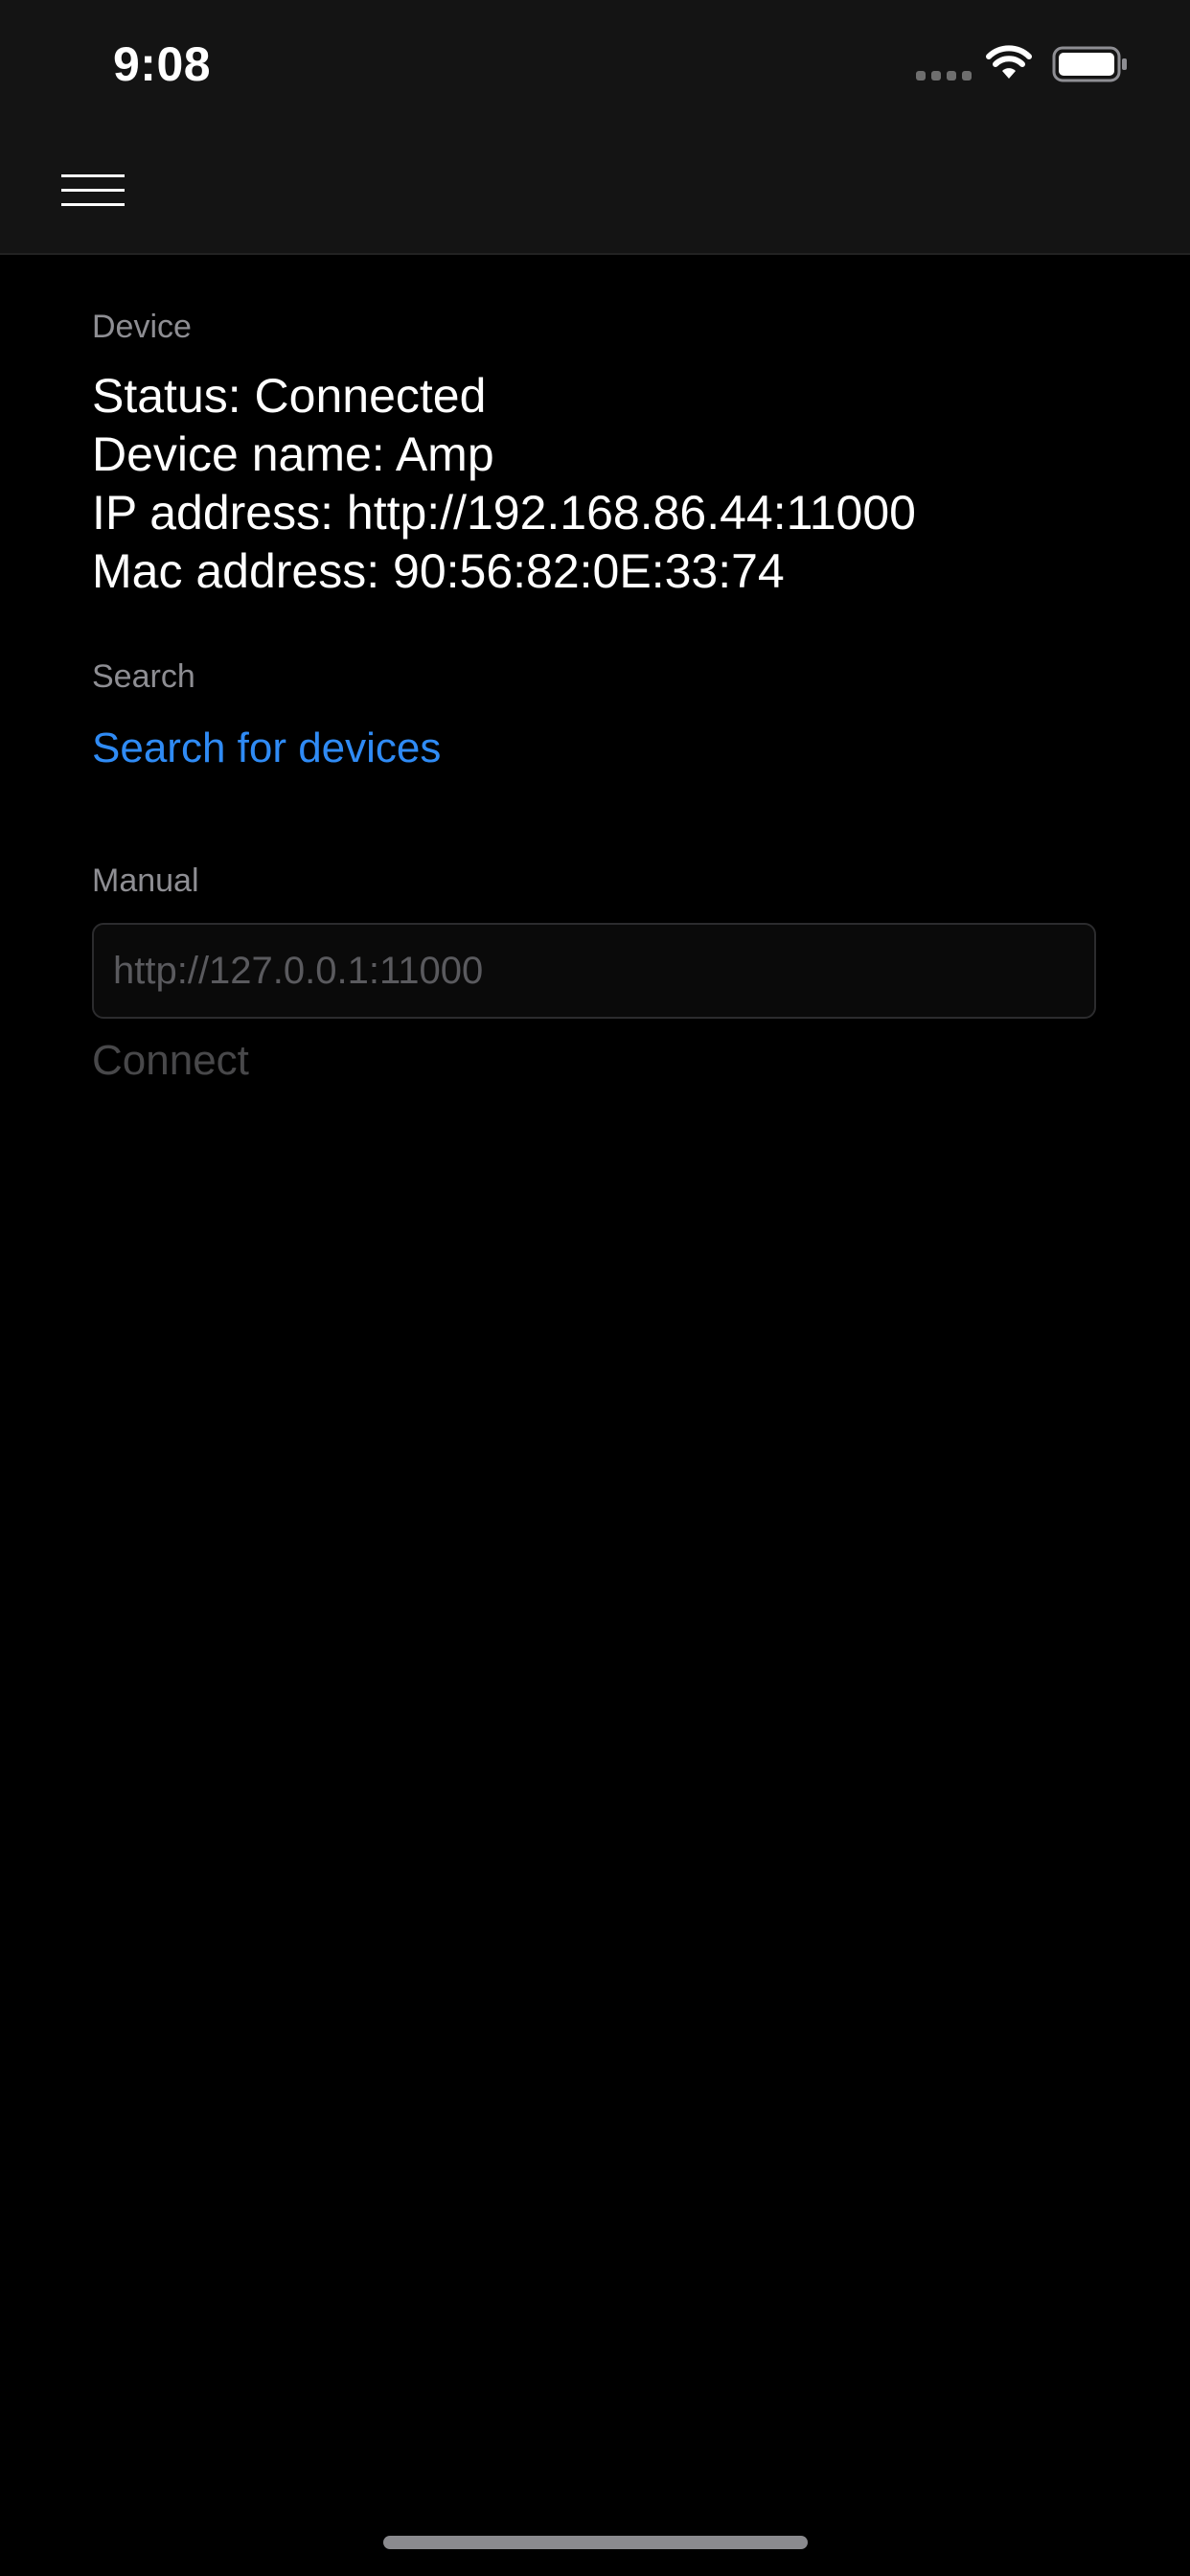 Image resolution: width=1190 pixels, height=2576 pixels. I want to click on device-ip-address: IP address: http://192.168.86.44:11000, so click(504, 513).